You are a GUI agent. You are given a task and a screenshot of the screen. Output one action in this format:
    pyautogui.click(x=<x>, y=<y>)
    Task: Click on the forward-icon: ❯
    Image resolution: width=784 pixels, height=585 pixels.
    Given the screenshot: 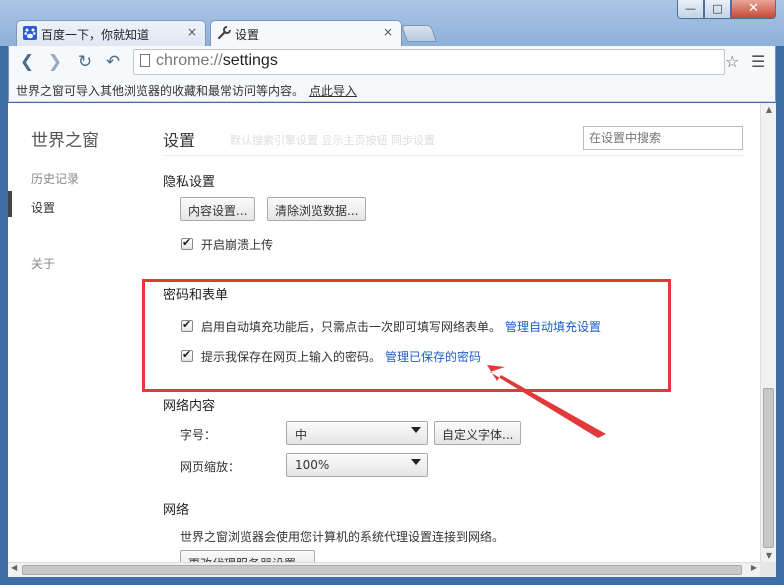 What is the action you would take?
    pyautogui.click(x=55, y=62)
    